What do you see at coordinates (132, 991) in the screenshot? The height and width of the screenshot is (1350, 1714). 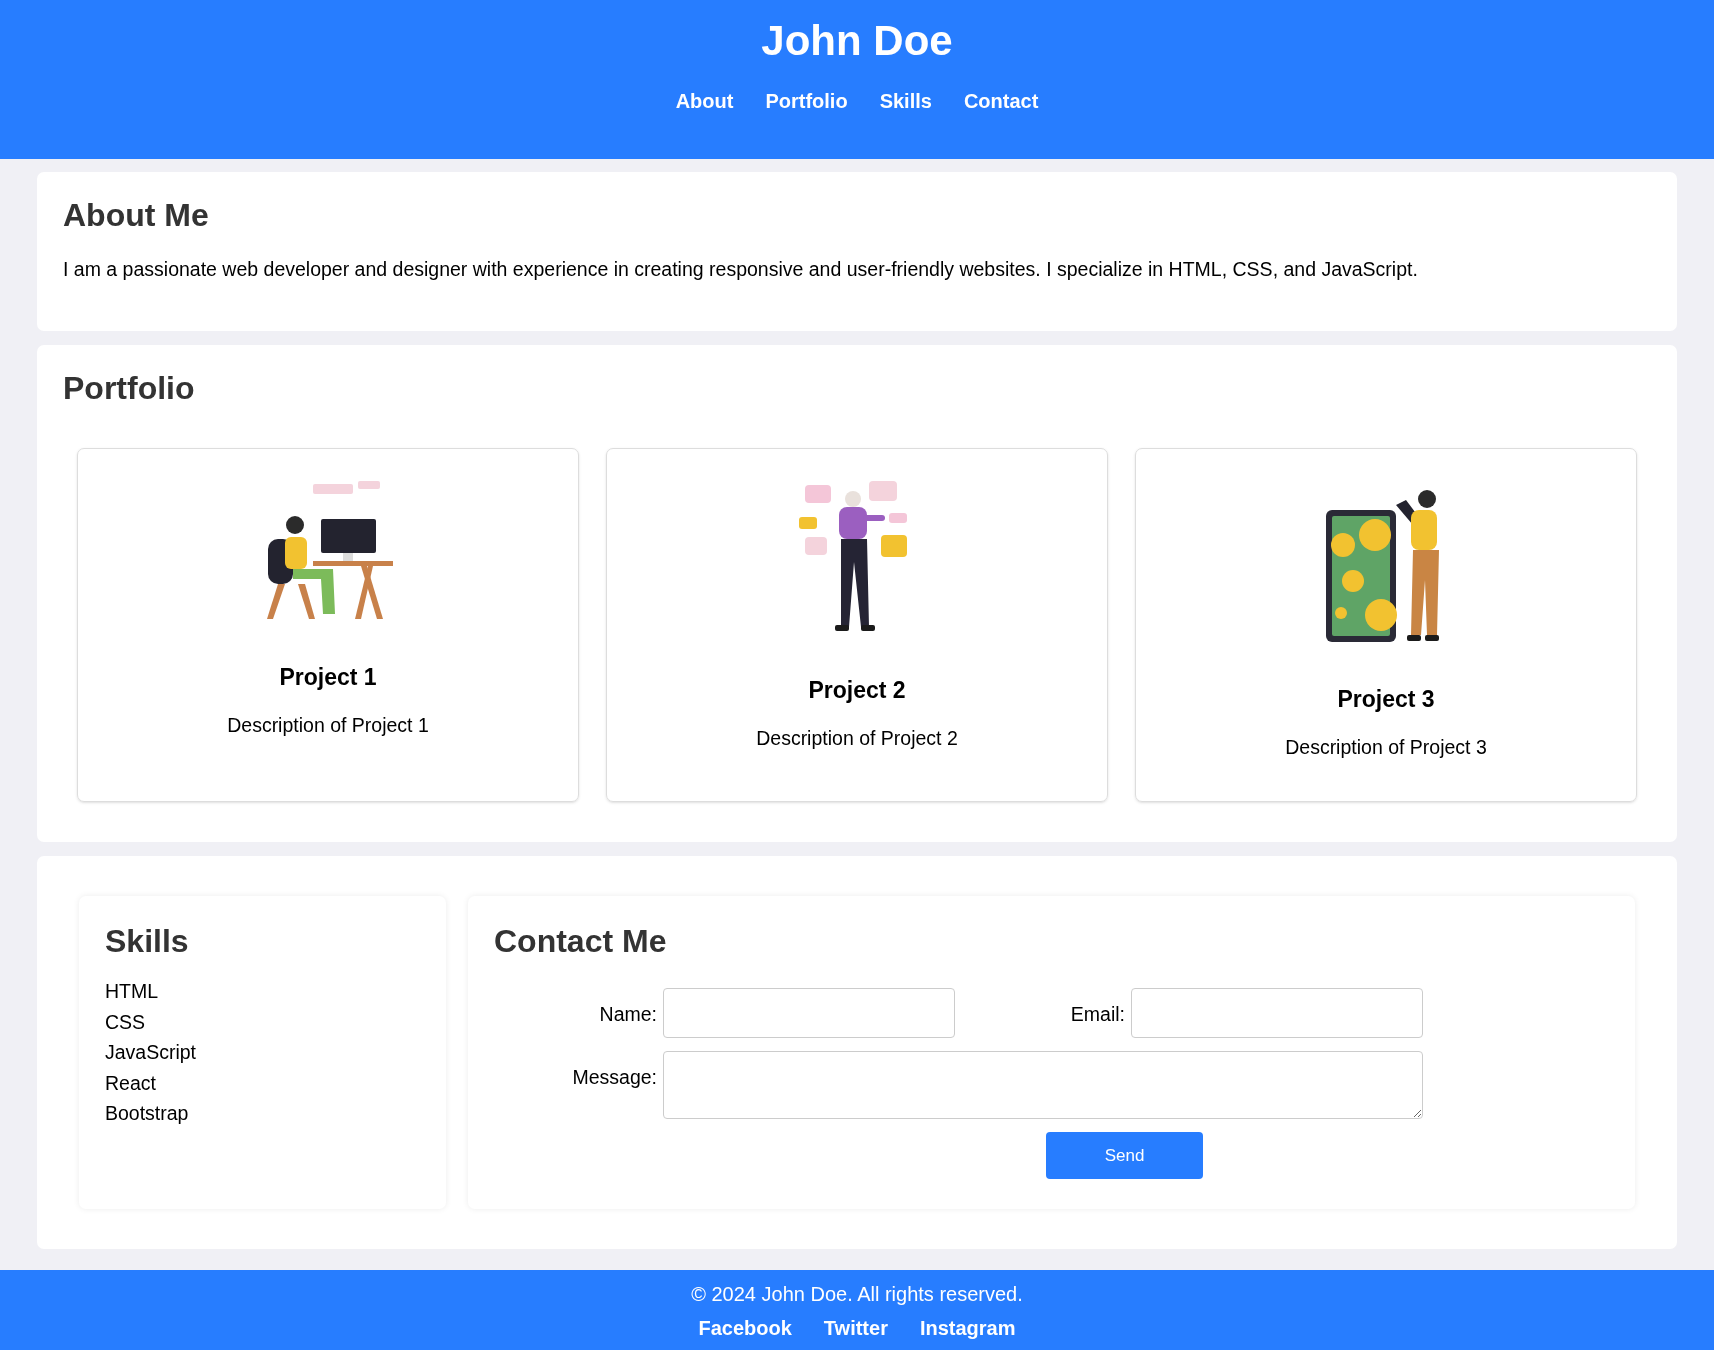 I see `skill-item: HTML` at bounding box center [132, 991].